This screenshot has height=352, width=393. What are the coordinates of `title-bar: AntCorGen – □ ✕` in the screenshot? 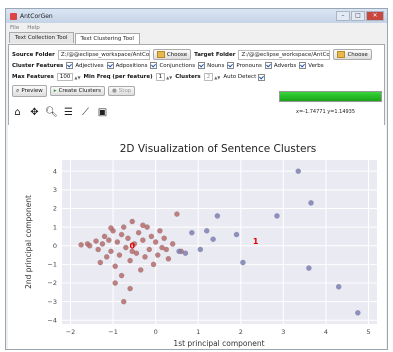 It's located at (196, 16).